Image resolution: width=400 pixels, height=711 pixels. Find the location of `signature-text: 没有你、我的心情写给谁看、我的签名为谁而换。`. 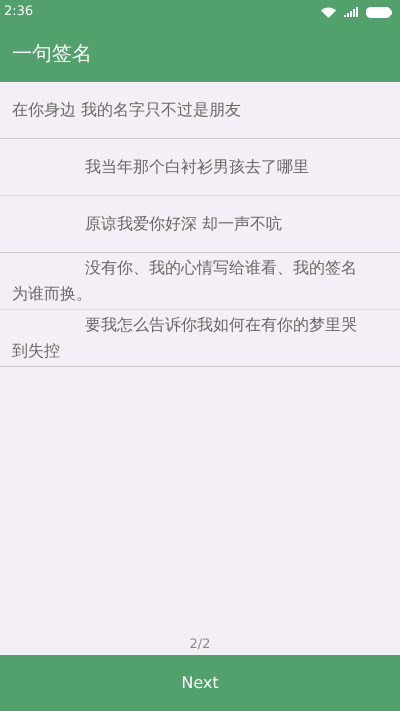

signature-text: 没有你、我的心情写给谁看、我的签名为谁而换。 is located at coordinates (200, 281).